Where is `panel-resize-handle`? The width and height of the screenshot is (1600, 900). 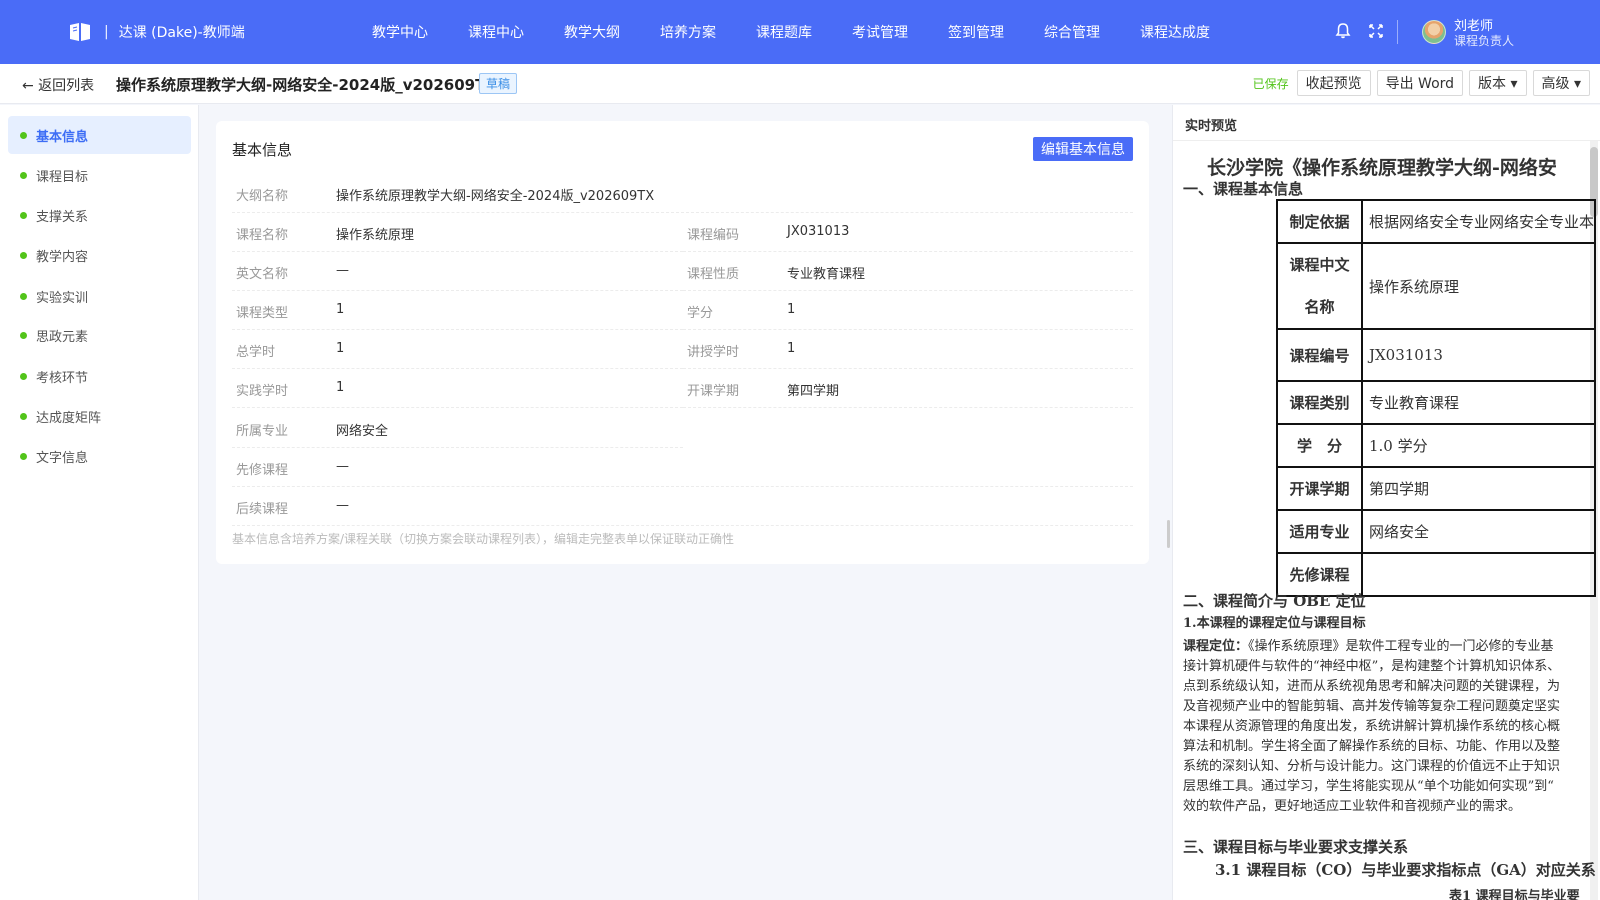 panel-resize-handle is located at coordinates (1168, 534).